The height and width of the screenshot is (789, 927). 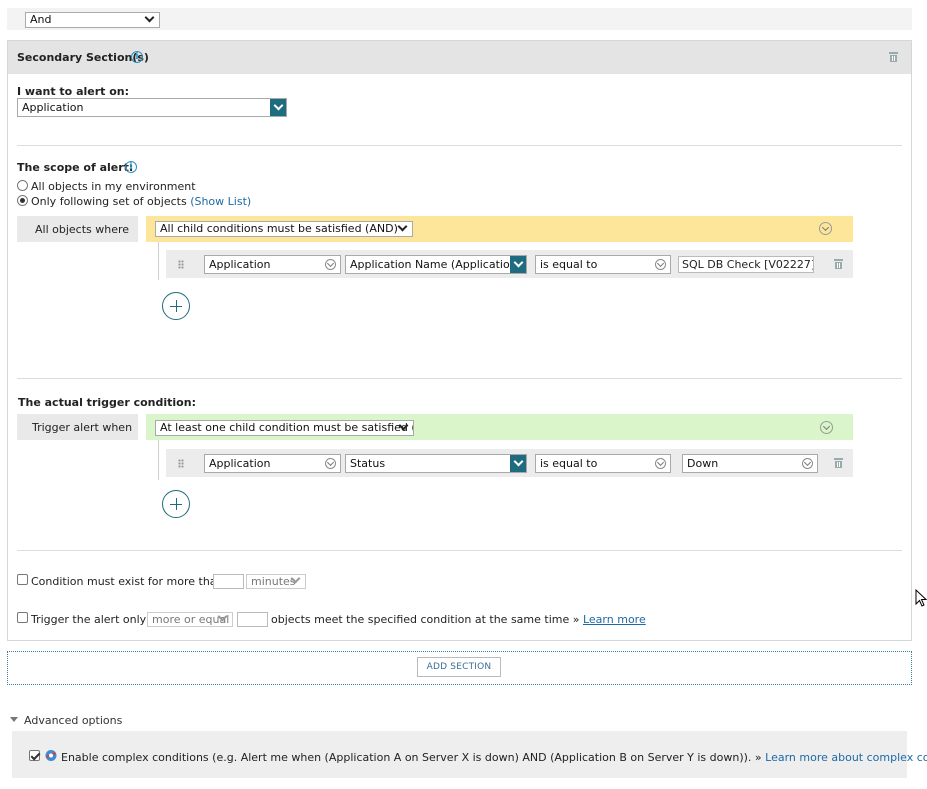 What do you see at coordinates (41, 19) in the screenshot?
I see `logic-select-value: And` at bounding box center [41, 19].